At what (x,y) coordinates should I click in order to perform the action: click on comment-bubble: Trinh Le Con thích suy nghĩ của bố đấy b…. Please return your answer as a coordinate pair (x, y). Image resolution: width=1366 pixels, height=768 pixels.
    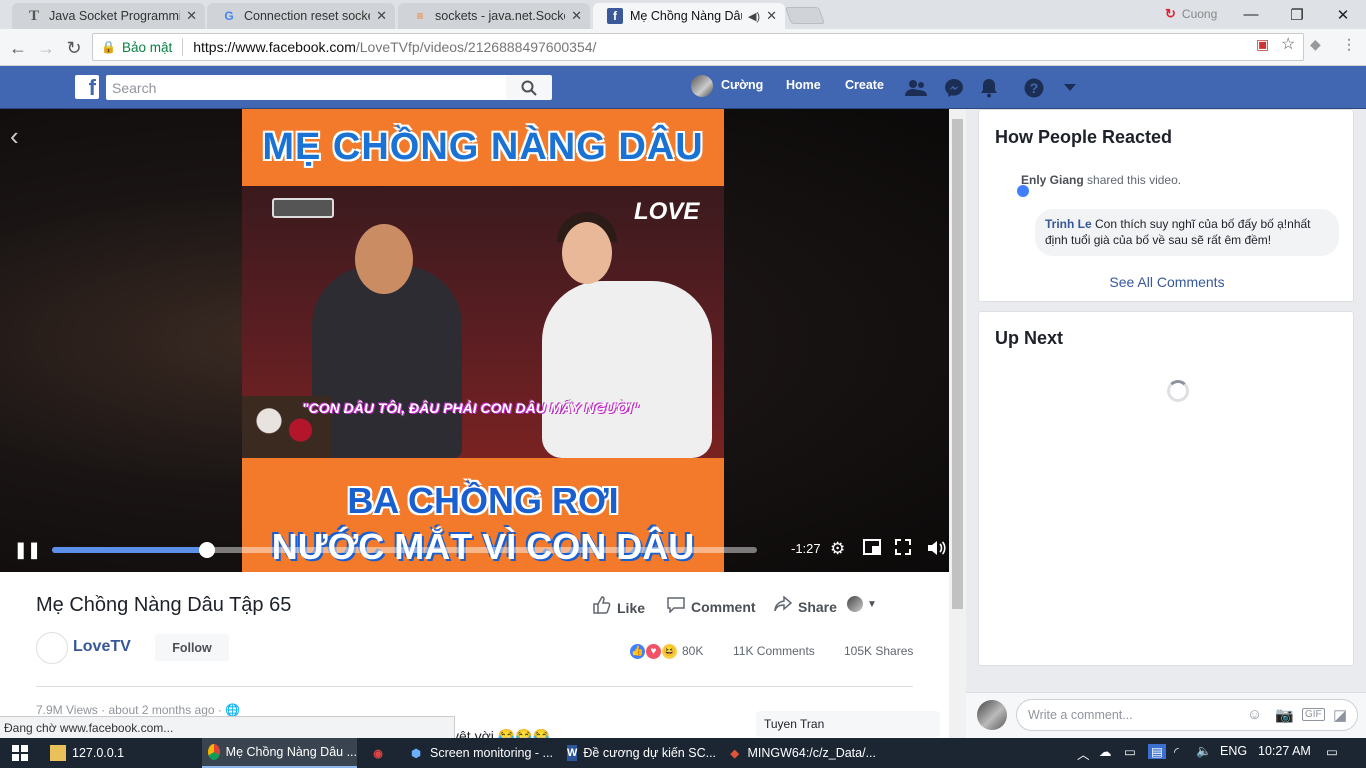
    Looking at the image, I should click on (1187, 232).